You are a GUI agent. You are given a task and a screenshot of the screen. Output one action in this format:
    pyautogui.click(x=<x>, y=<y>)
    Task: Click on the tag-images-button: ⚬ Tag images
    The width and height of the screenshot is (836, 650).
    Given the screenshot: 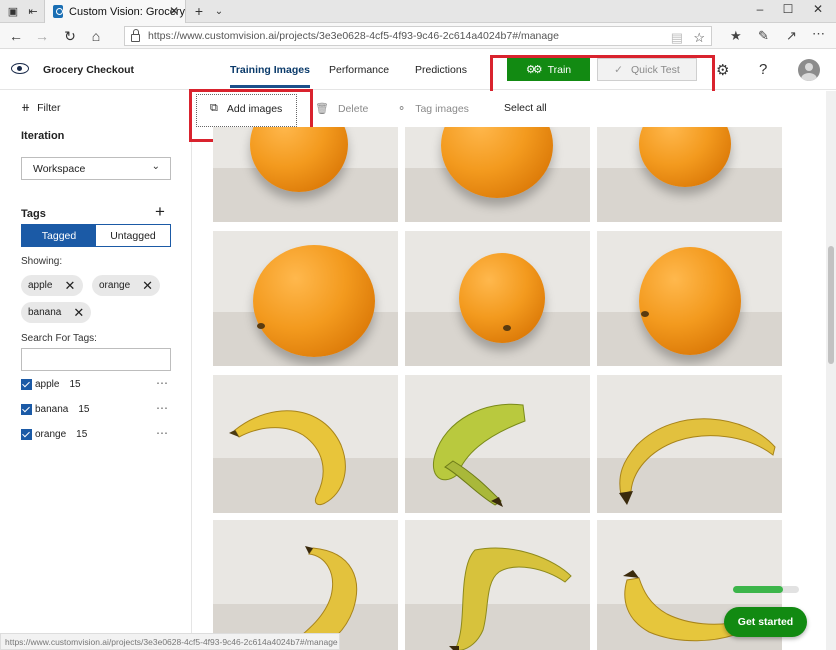 What is the action you would take?
    pyautogui.click(x=433, y=109)
    